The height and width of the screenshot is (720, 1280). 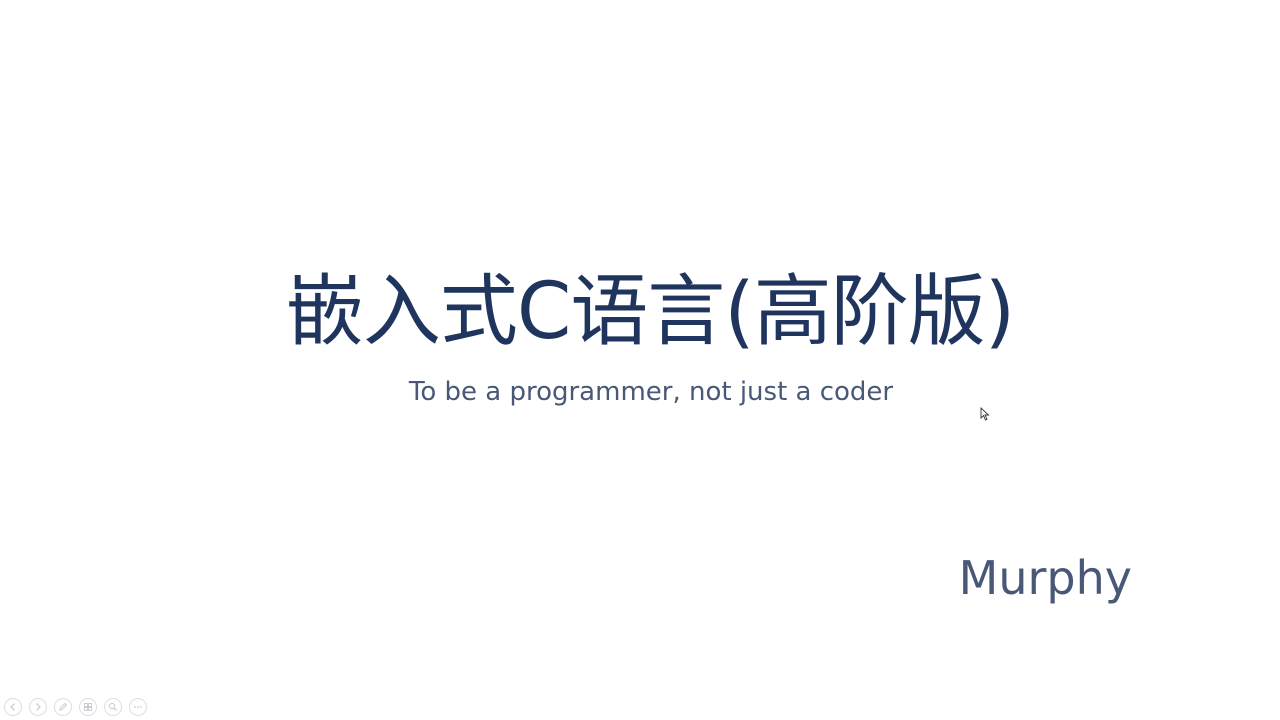 I want to click on previous-icon, so click(x=13, y=707).